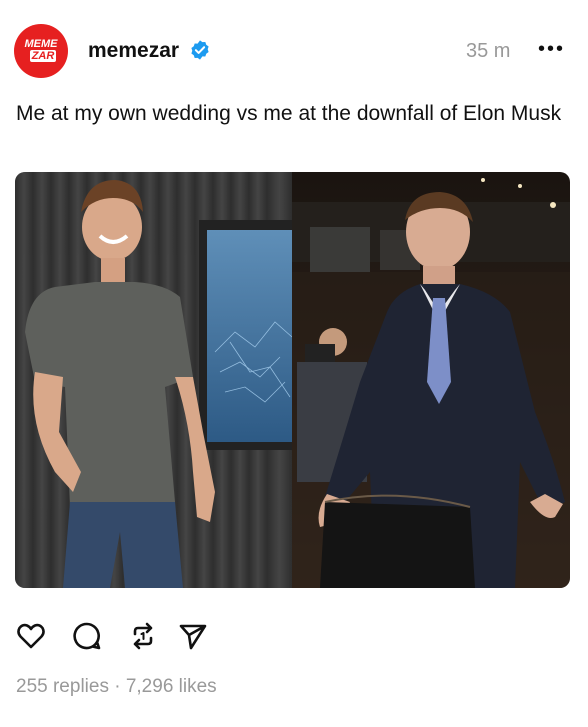  I want to click on more-options-button: •••, so click(551, 49).